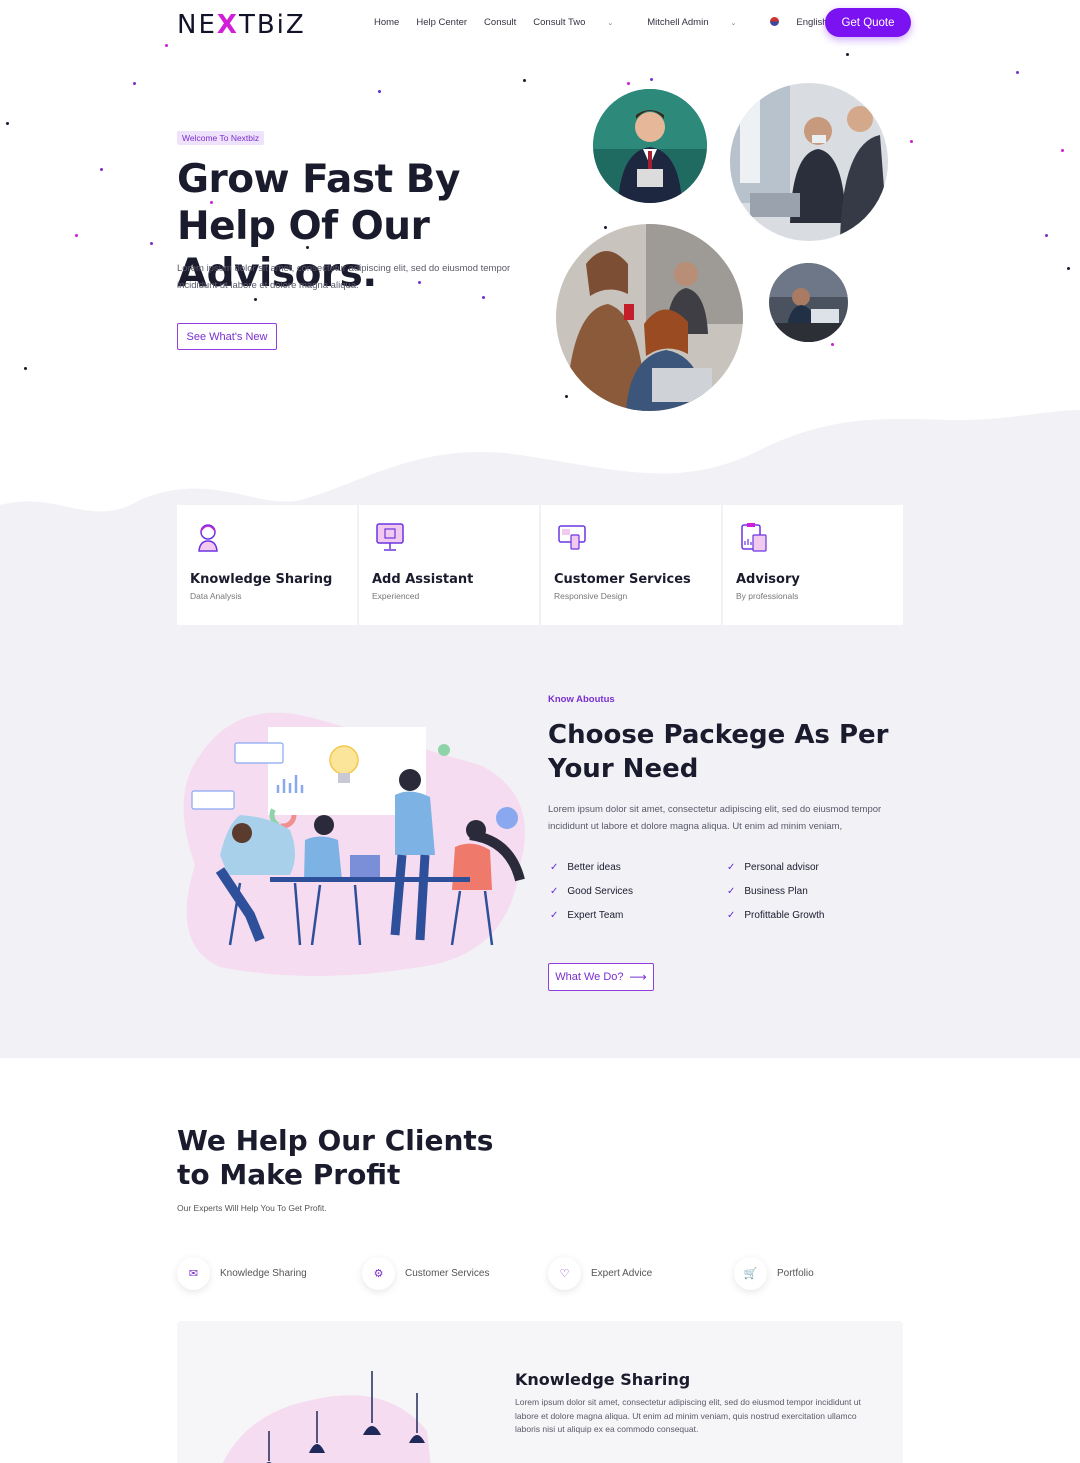 The image size is (1080, 1463). Describe the element at coordinates (423, 579) in the screenshot. I see `service-title: Add Assistant` at that location.